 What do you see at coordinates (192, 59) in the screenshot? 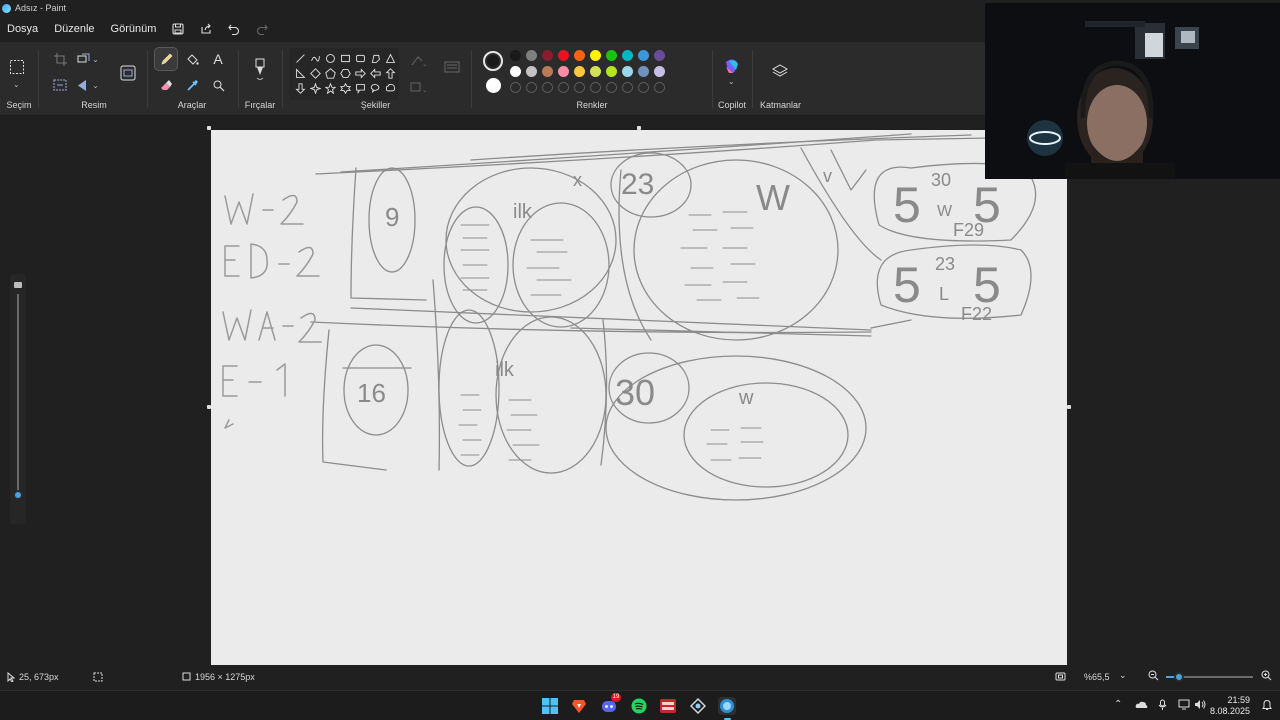
I see `fill-tool` at bounding box center [192, 59].